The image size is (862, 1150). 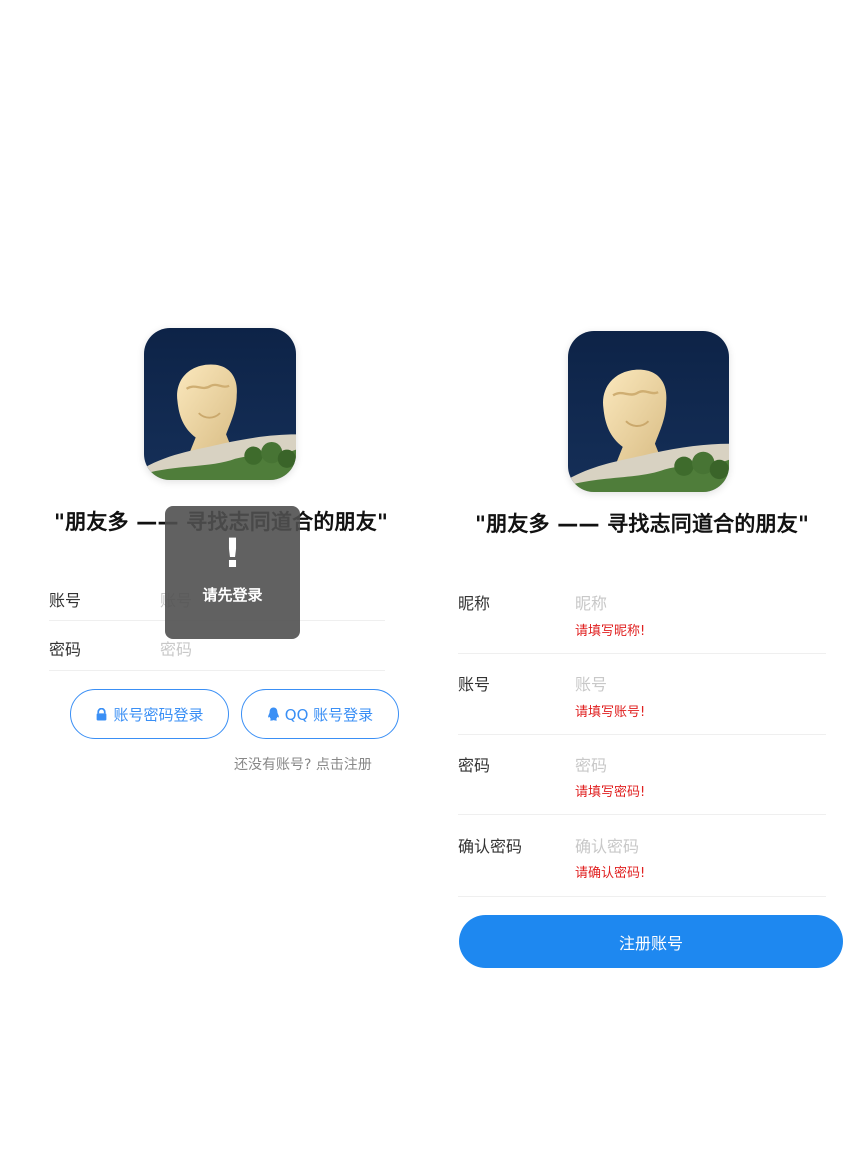 I want to click on login-required-toast: ! 请先登录, so click(x=232, y=572).